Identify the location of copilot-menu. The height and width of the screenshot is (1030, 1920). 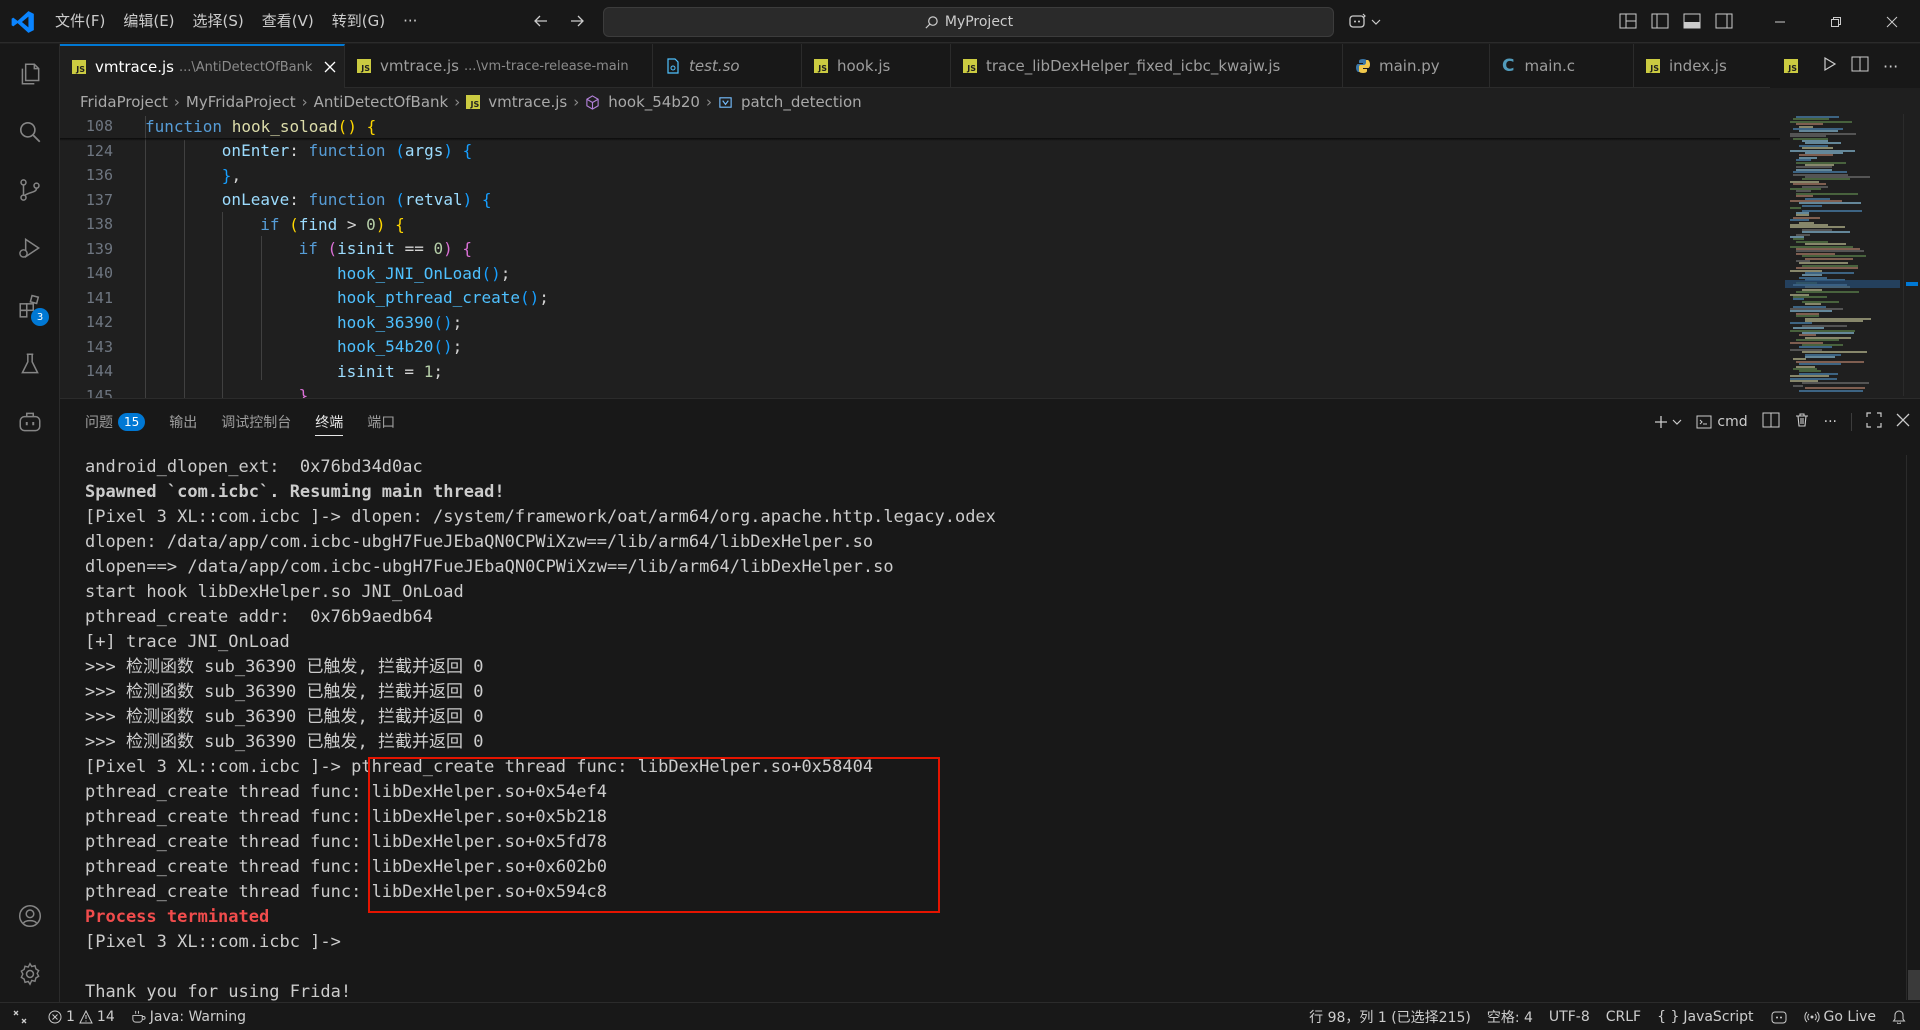
(1368, 22).